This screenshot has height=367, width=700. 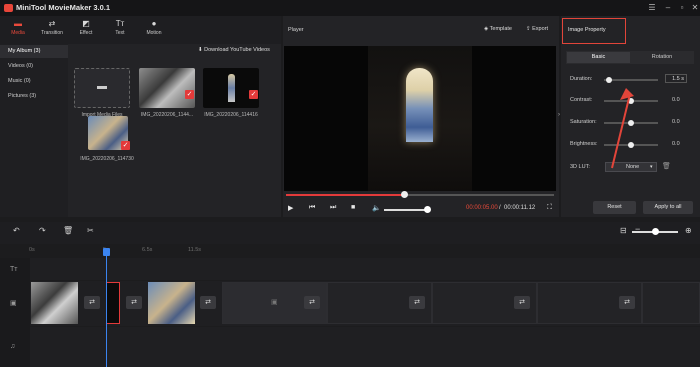 What do you see at coordinates (90, 230) in the screenshot?
I see `split-icon: ✂` at bounding box center [90, 230].